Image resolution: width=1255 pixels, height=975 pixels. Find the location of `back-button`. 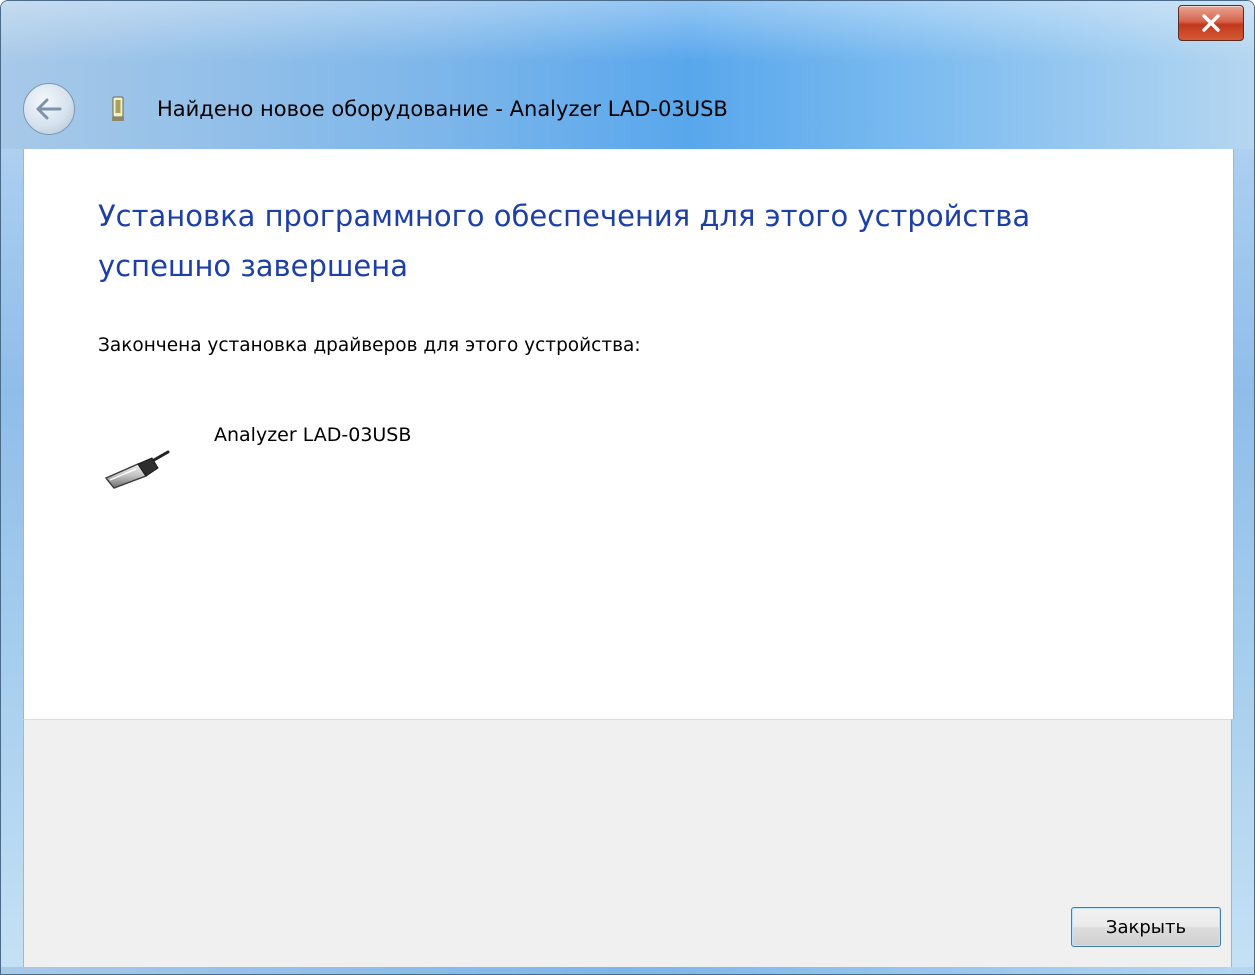

back-button is located at coordinates (49, 109).